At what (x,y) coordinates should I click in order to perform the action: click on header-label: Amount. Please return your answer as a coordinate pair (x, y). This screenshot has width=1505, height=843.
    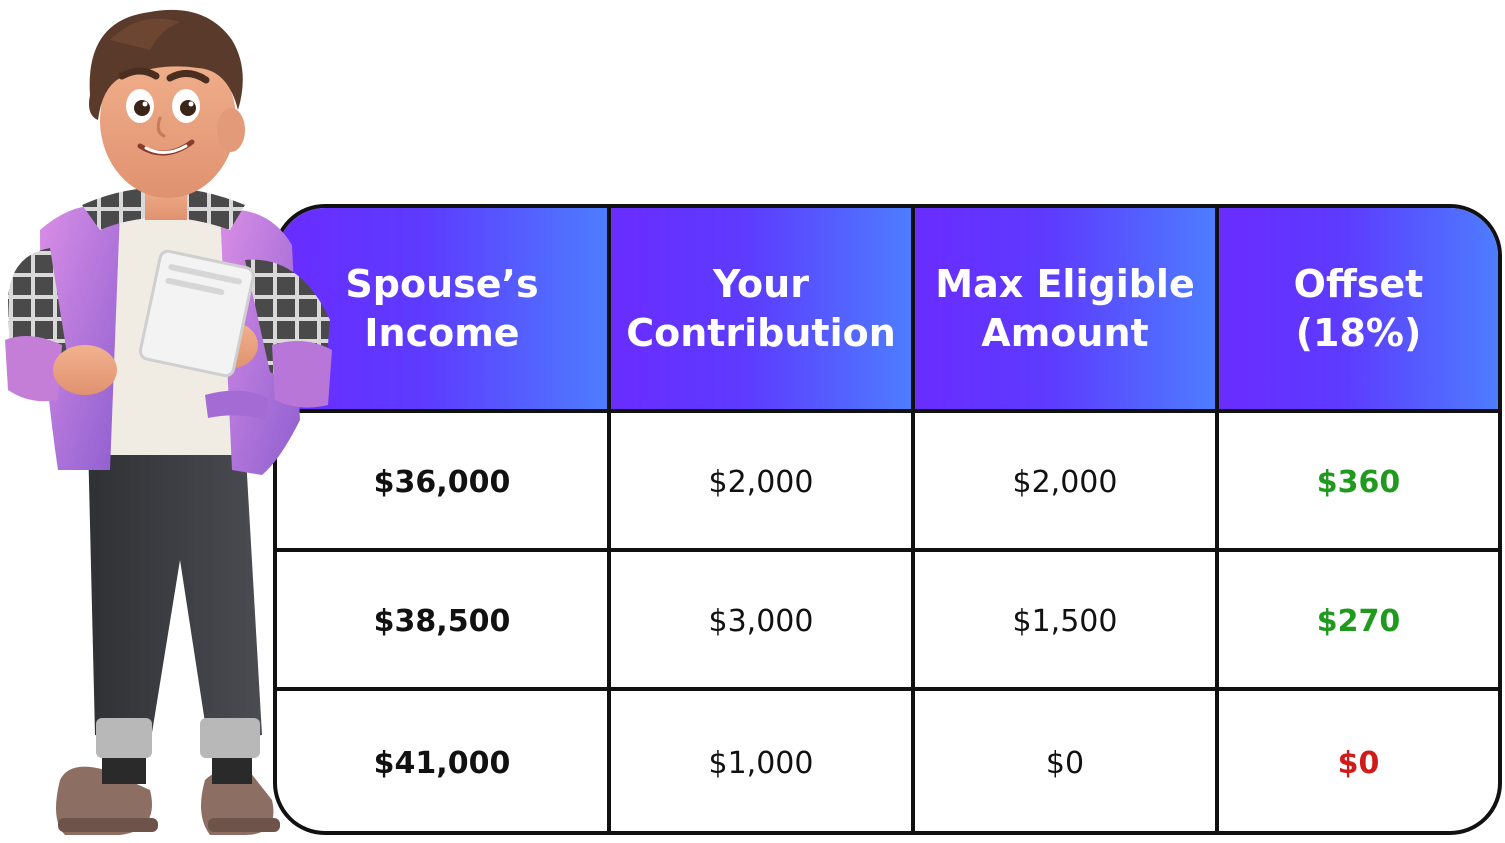
    Looking at the image, I should click on (1065, 332).